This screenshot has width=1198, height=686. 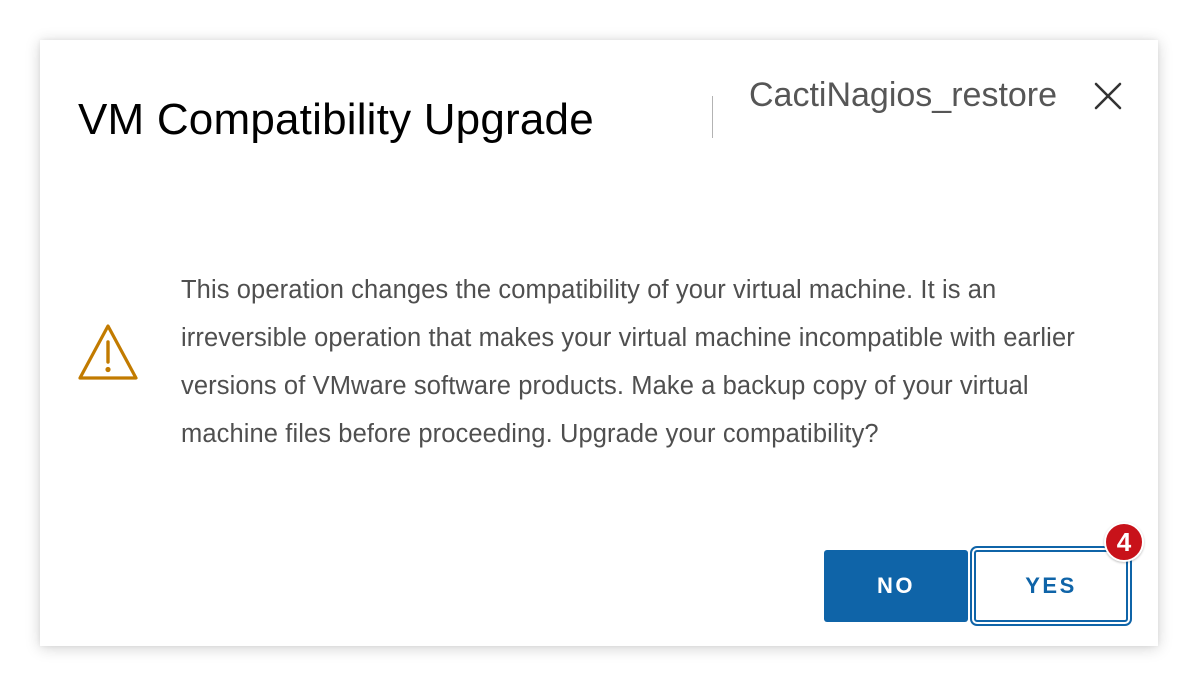 I want to click on vm-name-subtitle: CactiNagios_restore, so click(x=903, y=95).